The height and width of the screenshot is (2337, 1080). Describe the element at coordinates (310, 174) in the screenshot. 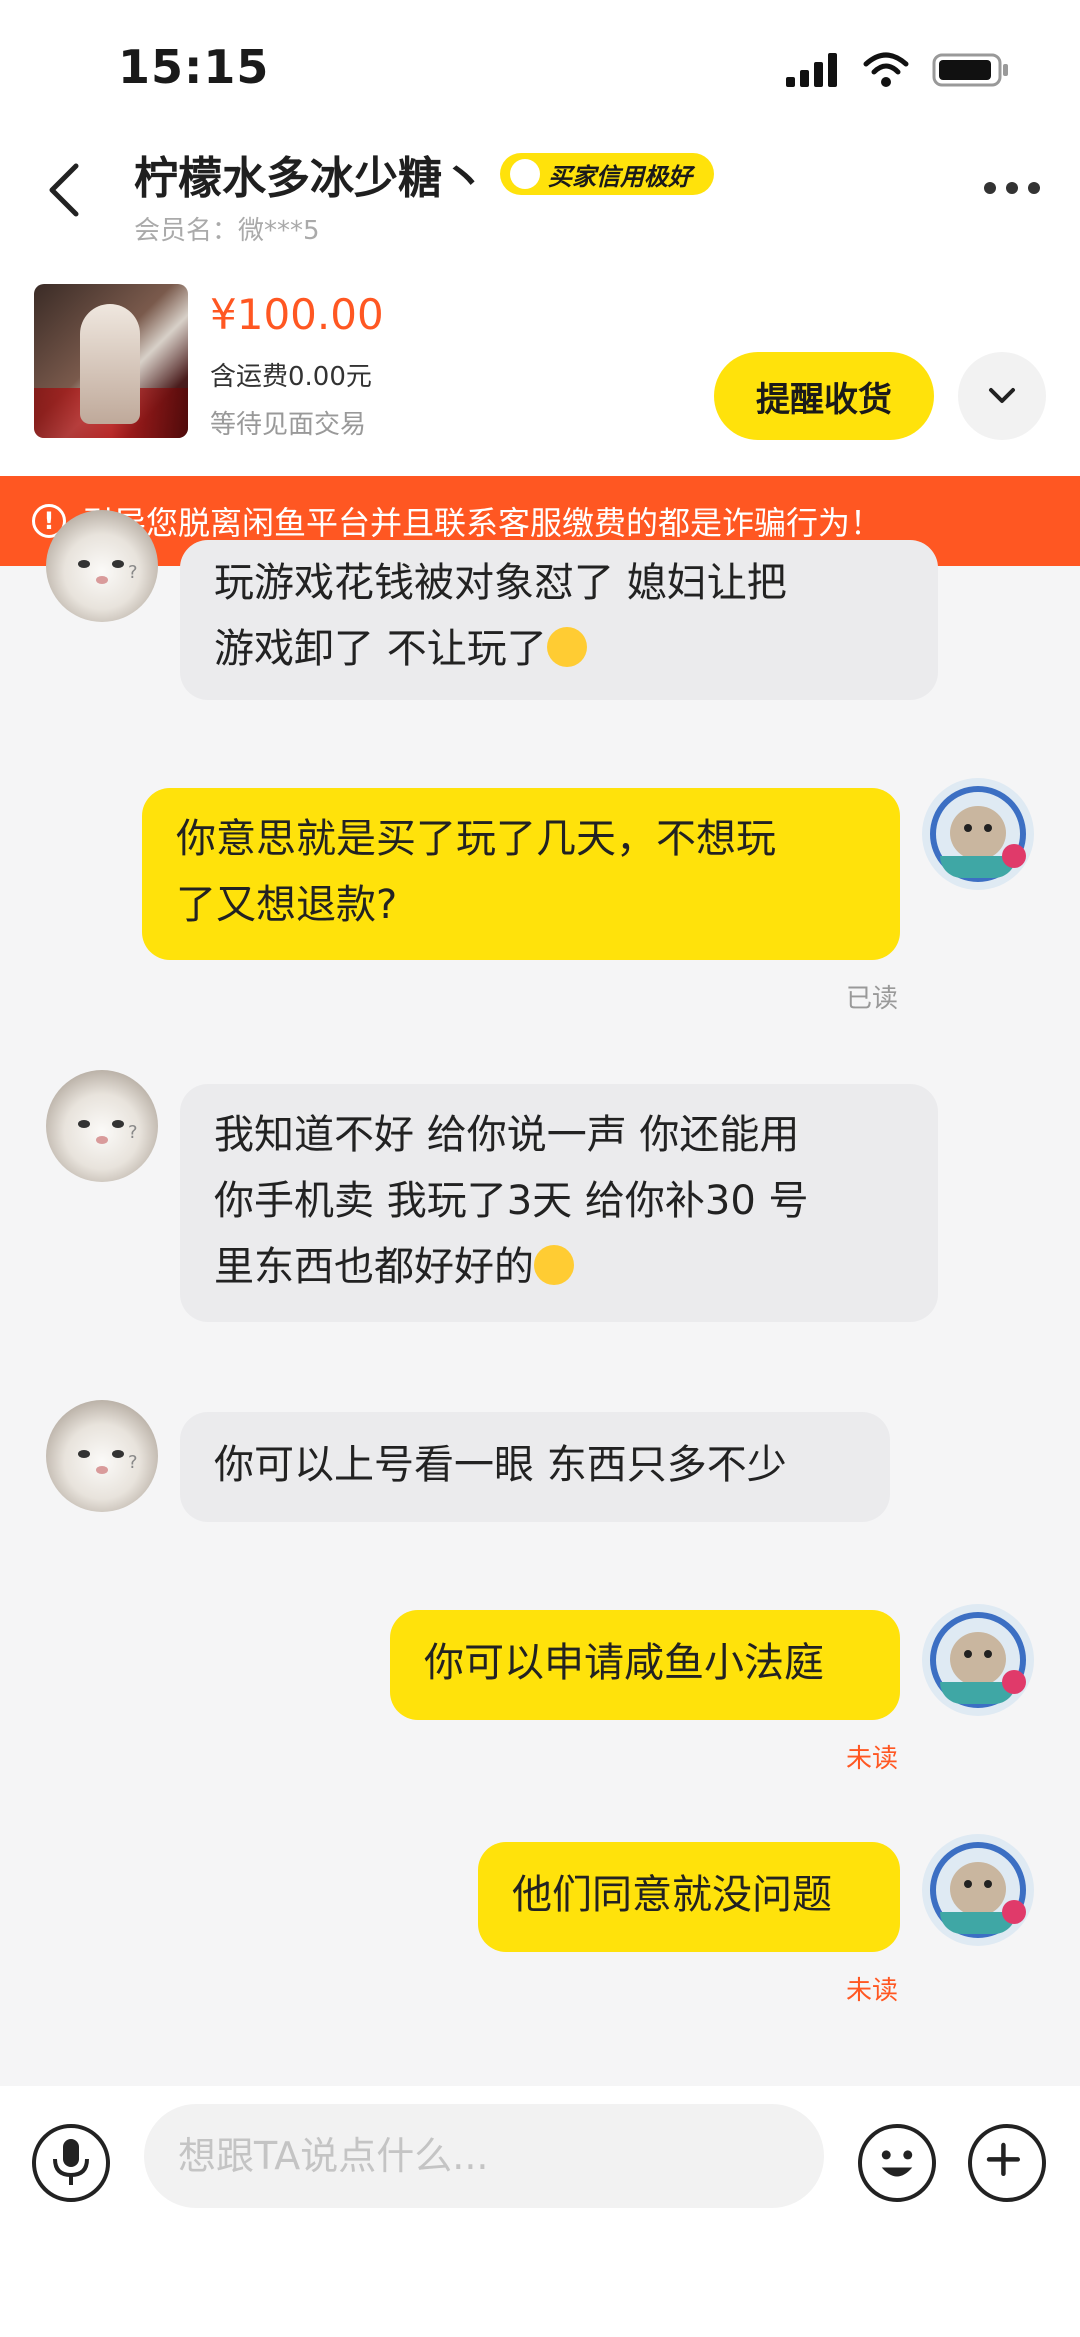

I see `contact-name: 柠檬水多冰少糖丶` at that location.